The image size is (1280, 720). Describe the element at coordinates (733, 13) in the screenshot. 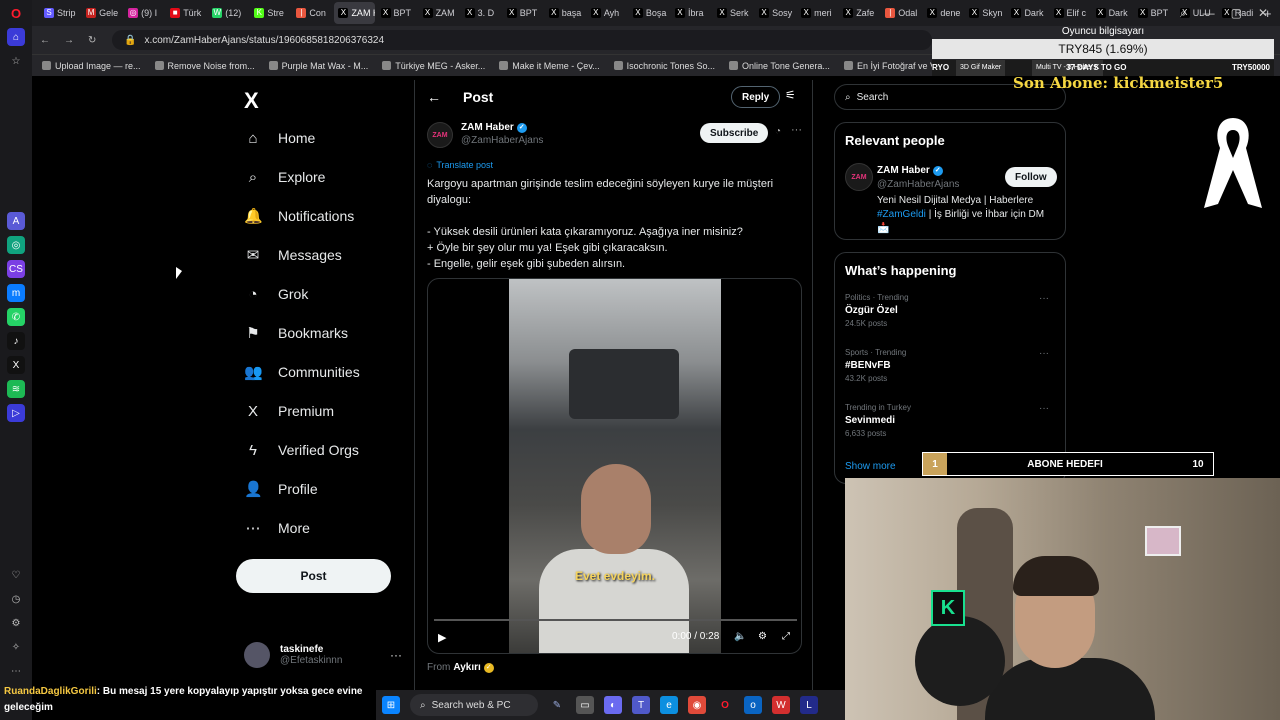

I see `tab-16: X Serk` at that location.